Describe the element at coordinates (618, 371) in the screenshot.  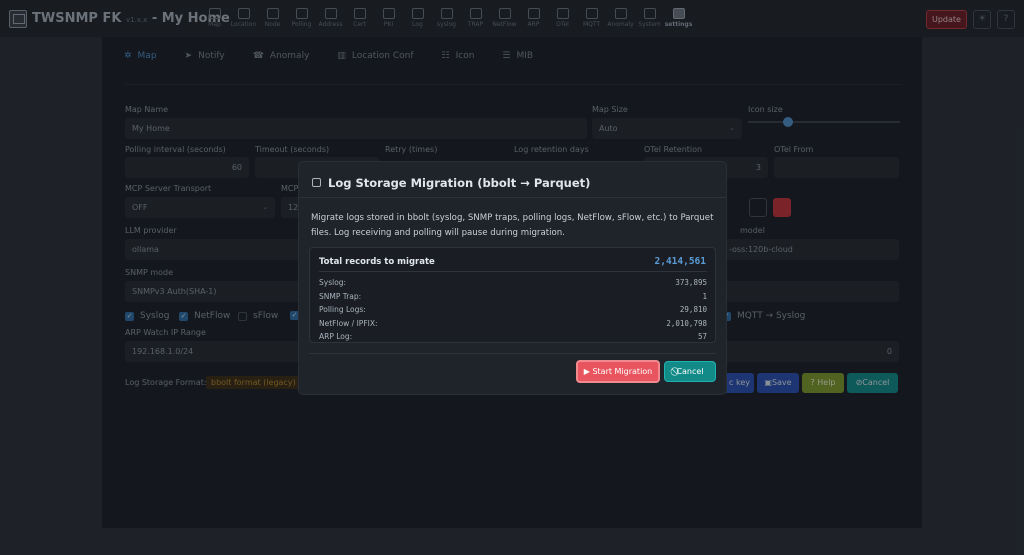
I see `start-migration-button: ▶ Start Migration` at that location.